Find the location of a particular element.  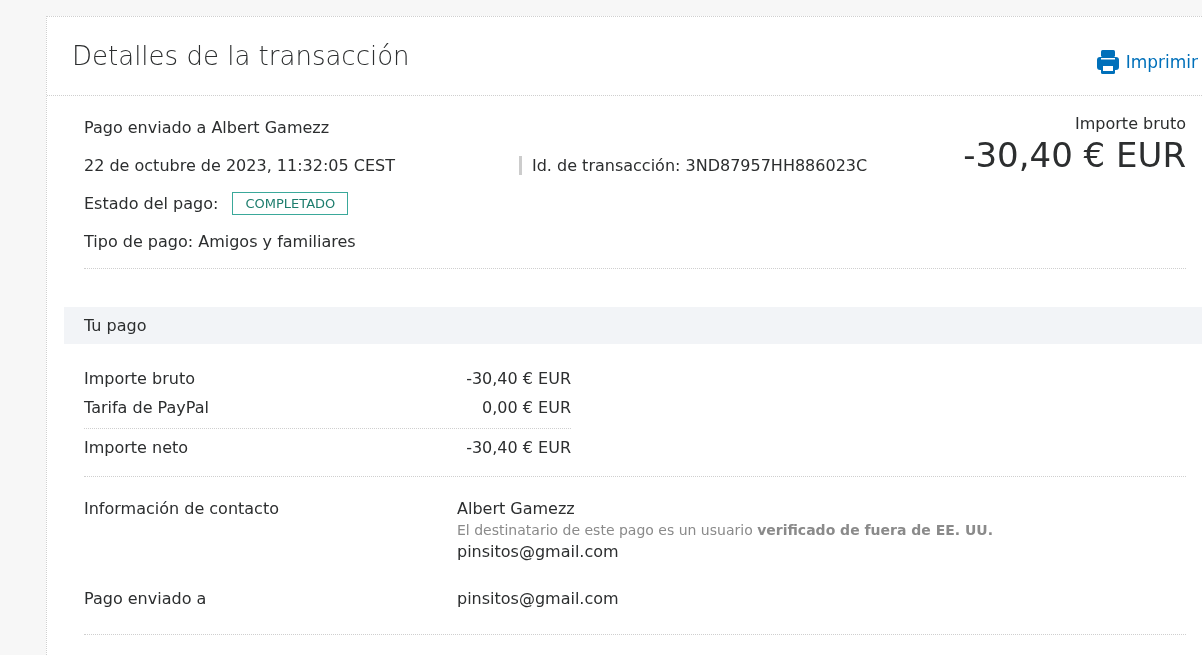

status-label: Estado del pago: is located at coordinates (151, 203).